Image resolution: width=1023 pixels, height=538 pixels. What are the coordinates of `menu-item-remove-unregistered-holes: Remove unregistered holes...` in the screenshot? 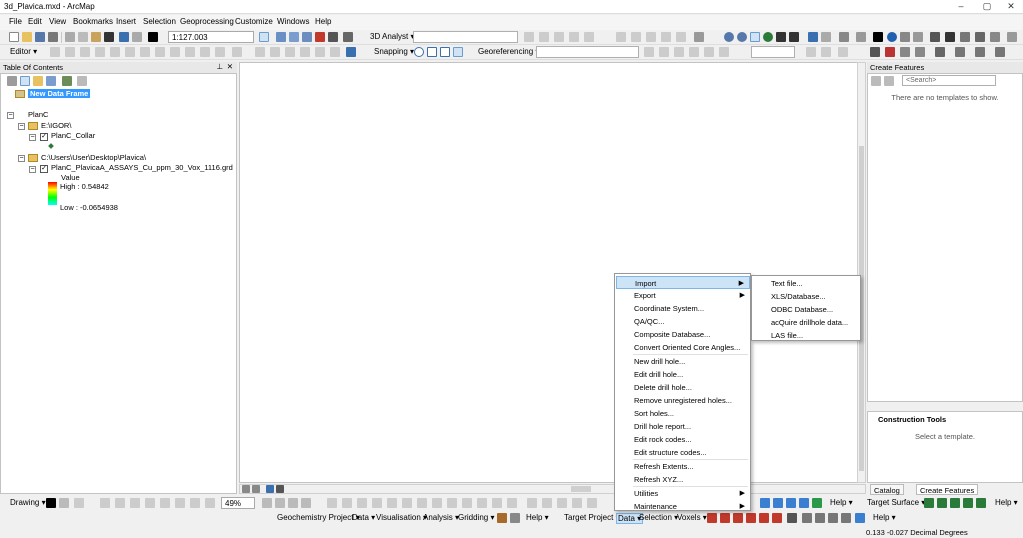 It's located at (683, 400).